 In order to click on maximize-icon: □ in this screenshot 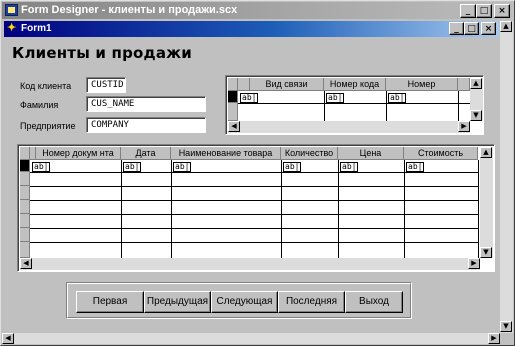, I will do `click(484, 11)`.